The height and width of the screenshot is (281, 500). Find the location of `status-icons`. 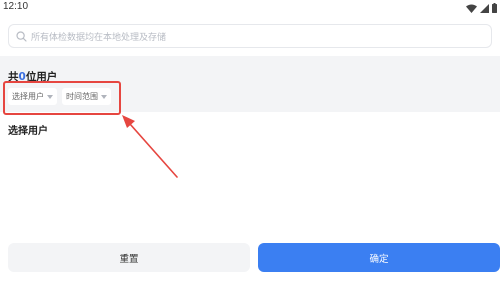

status-icons is located at coordinates (481, 8).